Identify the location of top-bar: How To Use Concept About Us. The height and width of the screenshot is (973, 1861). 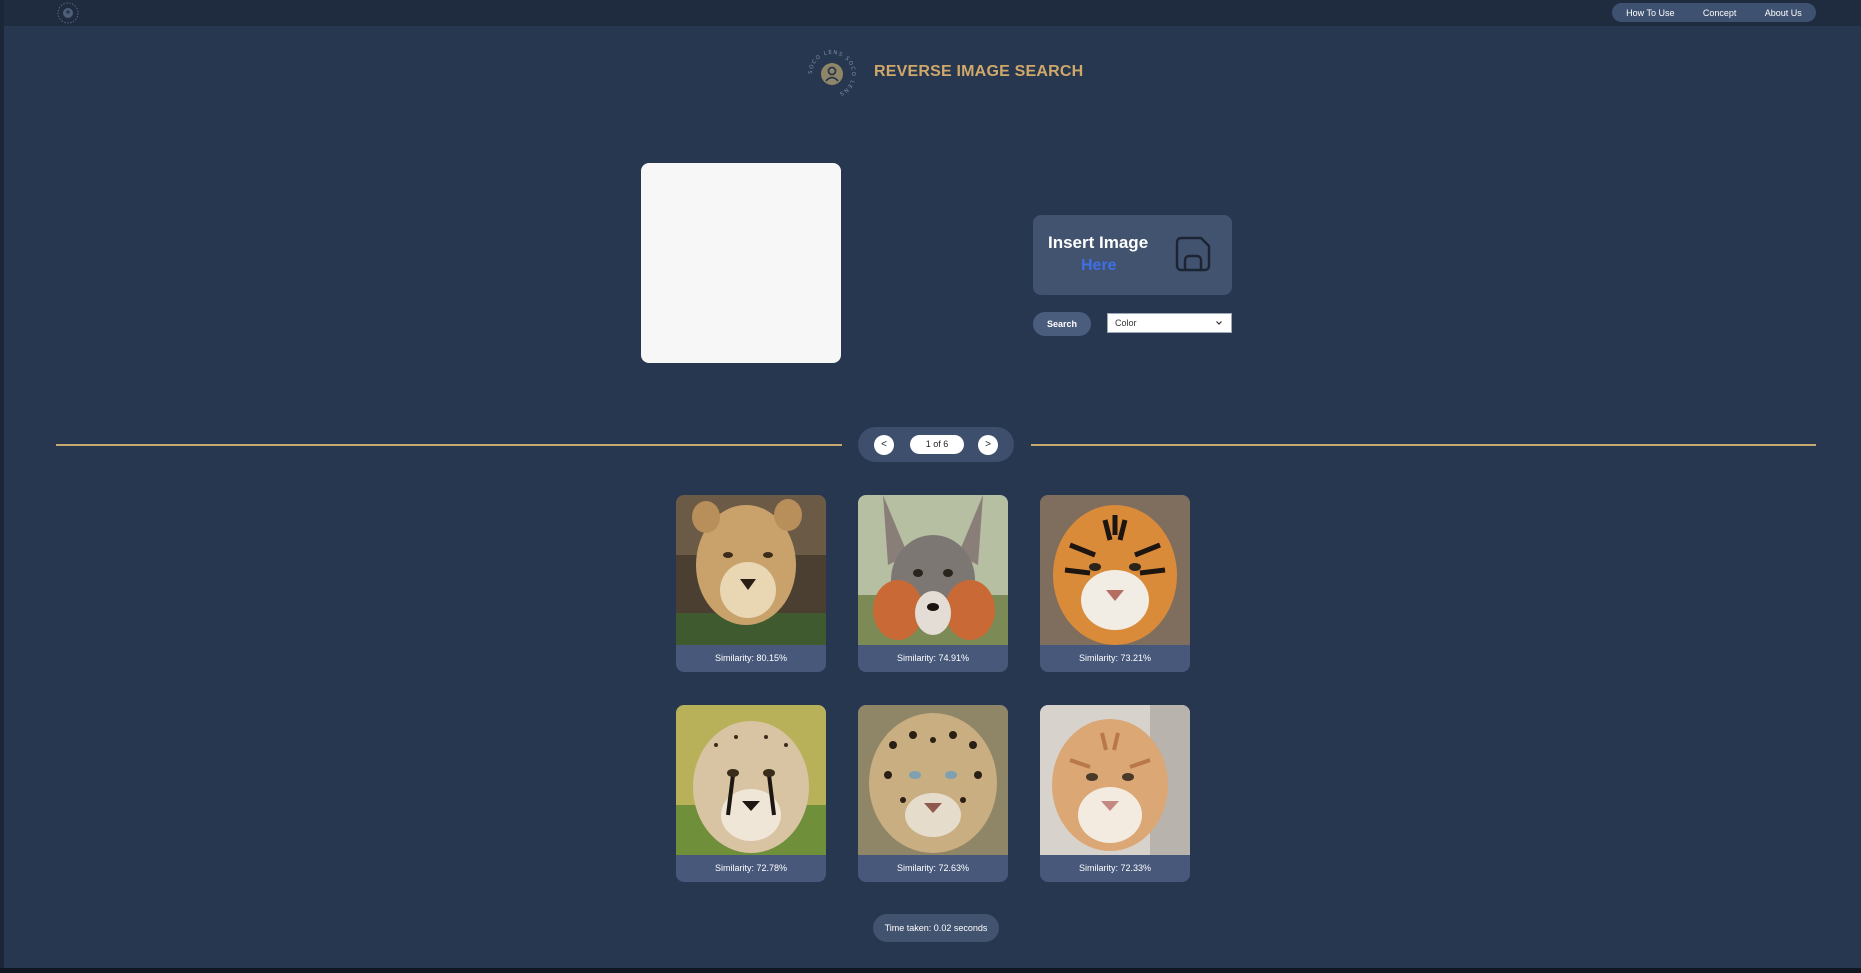
(932, 13).